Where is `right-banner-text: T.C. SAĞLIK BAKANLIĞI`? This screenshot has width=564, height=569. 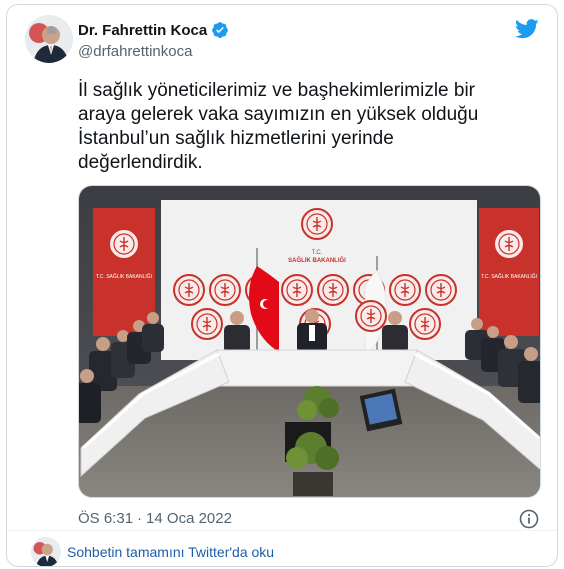 right-banner-text: T.C. SAĞLIK BAKANLIĞI is located at coordinates (509, 276).